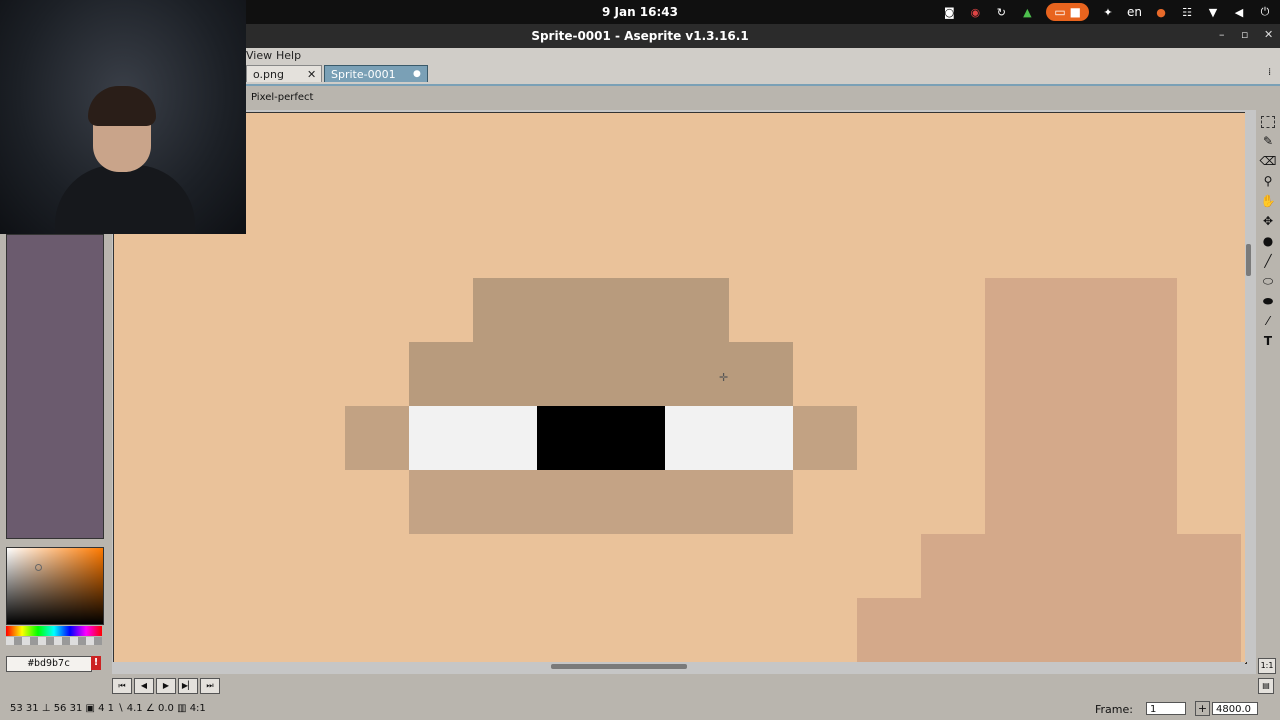 The image size is (1280, 720). I want to click on discord-icon: ◙, so click(949, 12).